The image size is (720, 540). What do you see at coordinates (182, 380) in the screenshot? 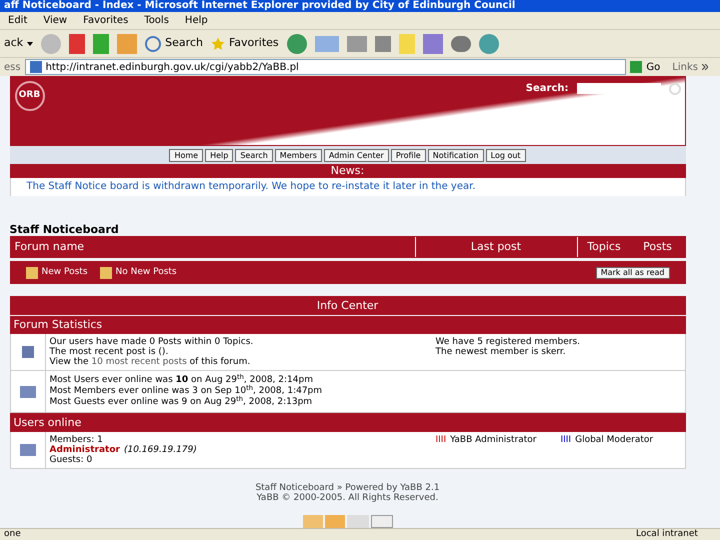
I see `record-text: Most Users ever online was 10 on Aug 29$^{th}$, 2008, 2:14pm` at bounding box center [182, 380].